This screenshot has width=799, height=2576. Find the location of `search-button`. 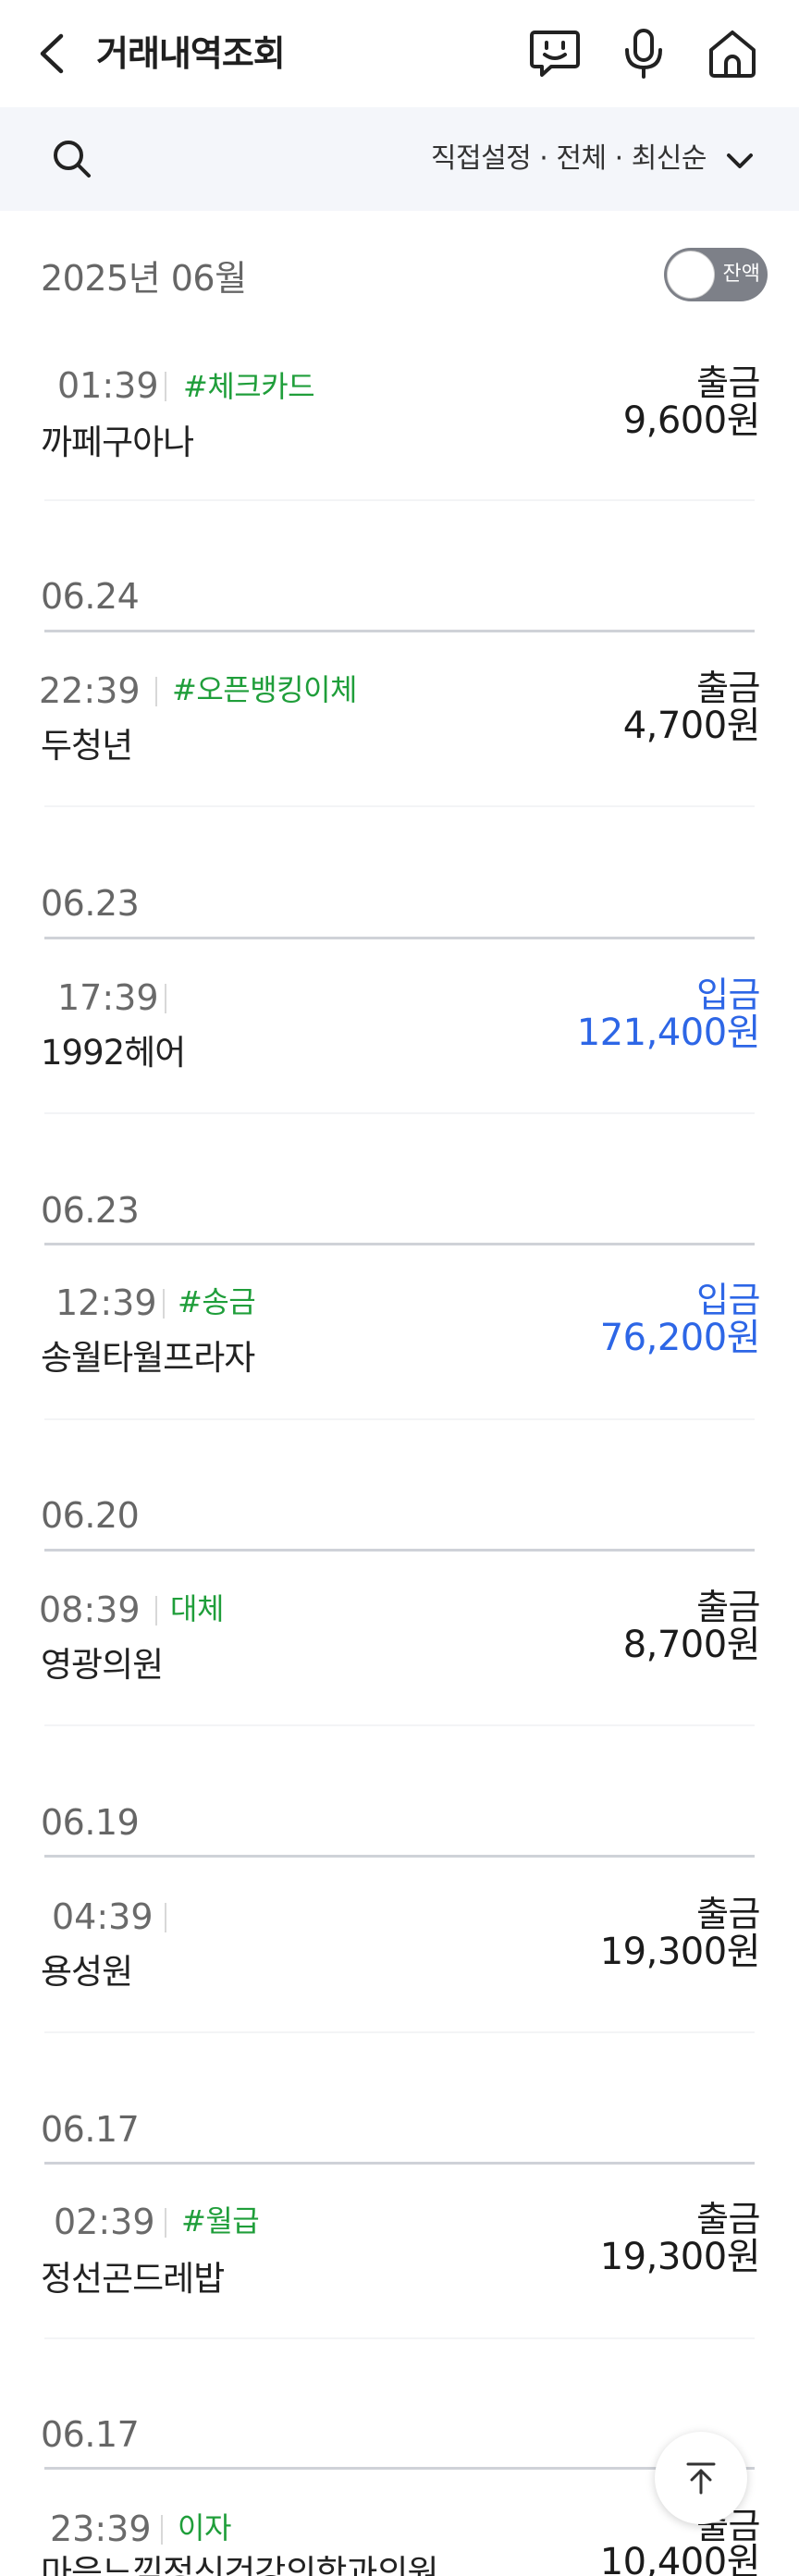

search-button is located at coordinates (72, 159).